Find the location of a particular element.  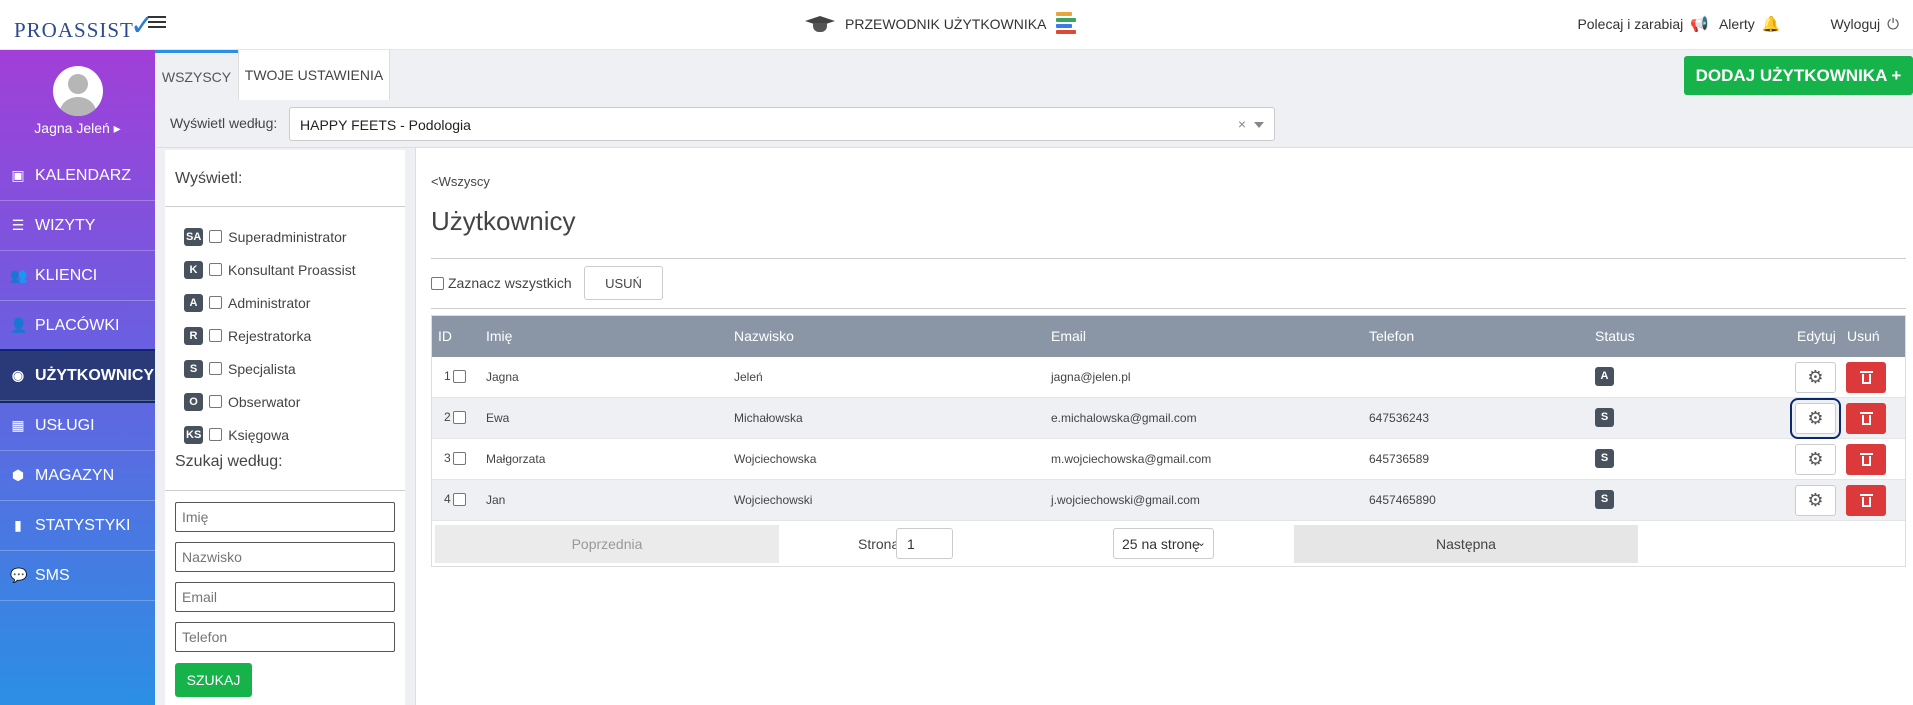

tab-settings: TWOJE USTAWIENIA is located at coordinates (314, 75).